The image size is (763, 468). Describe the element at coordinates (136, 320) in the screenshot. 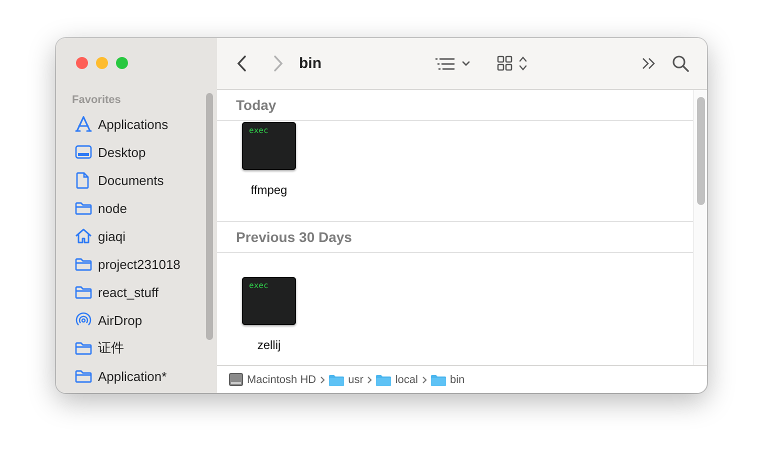

I see `sidebar-item: AirDrop` at that location.